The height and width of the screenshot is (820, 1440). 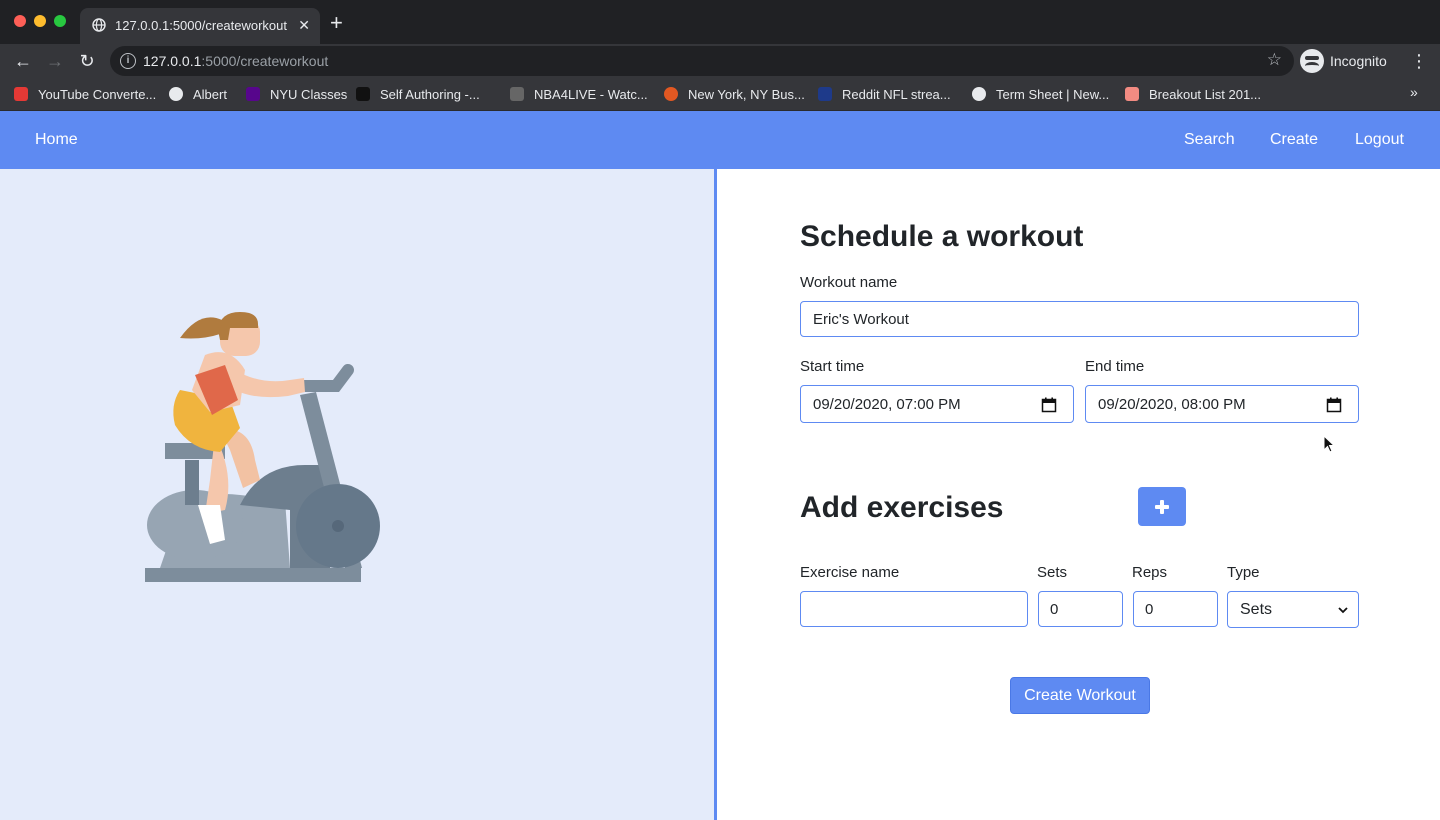 I want to click on e-logo-icon, so click(x=671, y=94).